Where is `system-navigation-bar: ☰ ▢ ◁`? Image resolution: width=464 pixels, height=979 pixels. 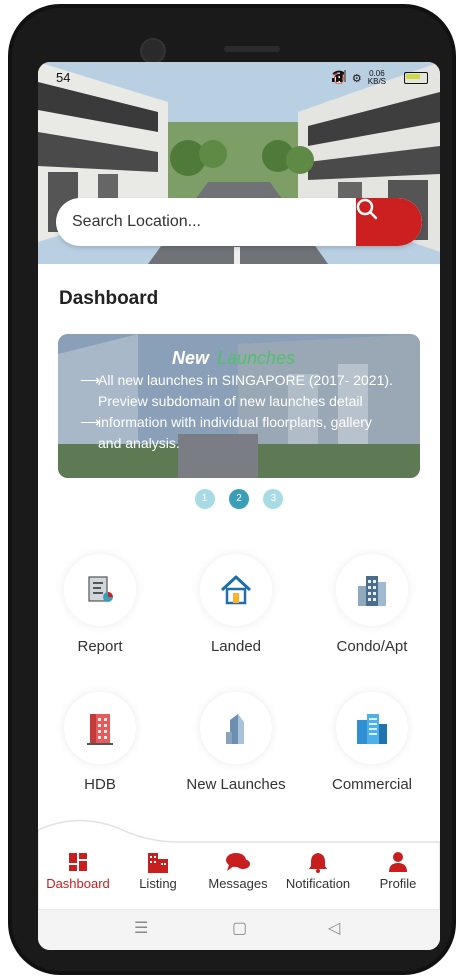
system-navigation-bar: ☰ ▢ ◁ is located at coordinates (239, 930).